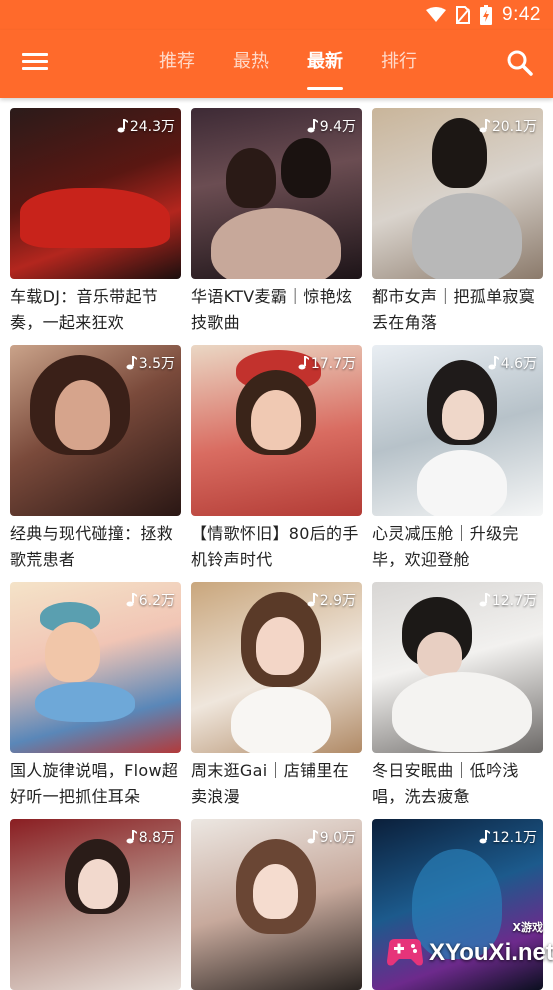 Image resolution: width=553 pixels, height=990 pixels. What do you see at coordinates (156, 601) in the screenshot?
I see `play-count-value: 6.2万` at bounding box center [156, 601].